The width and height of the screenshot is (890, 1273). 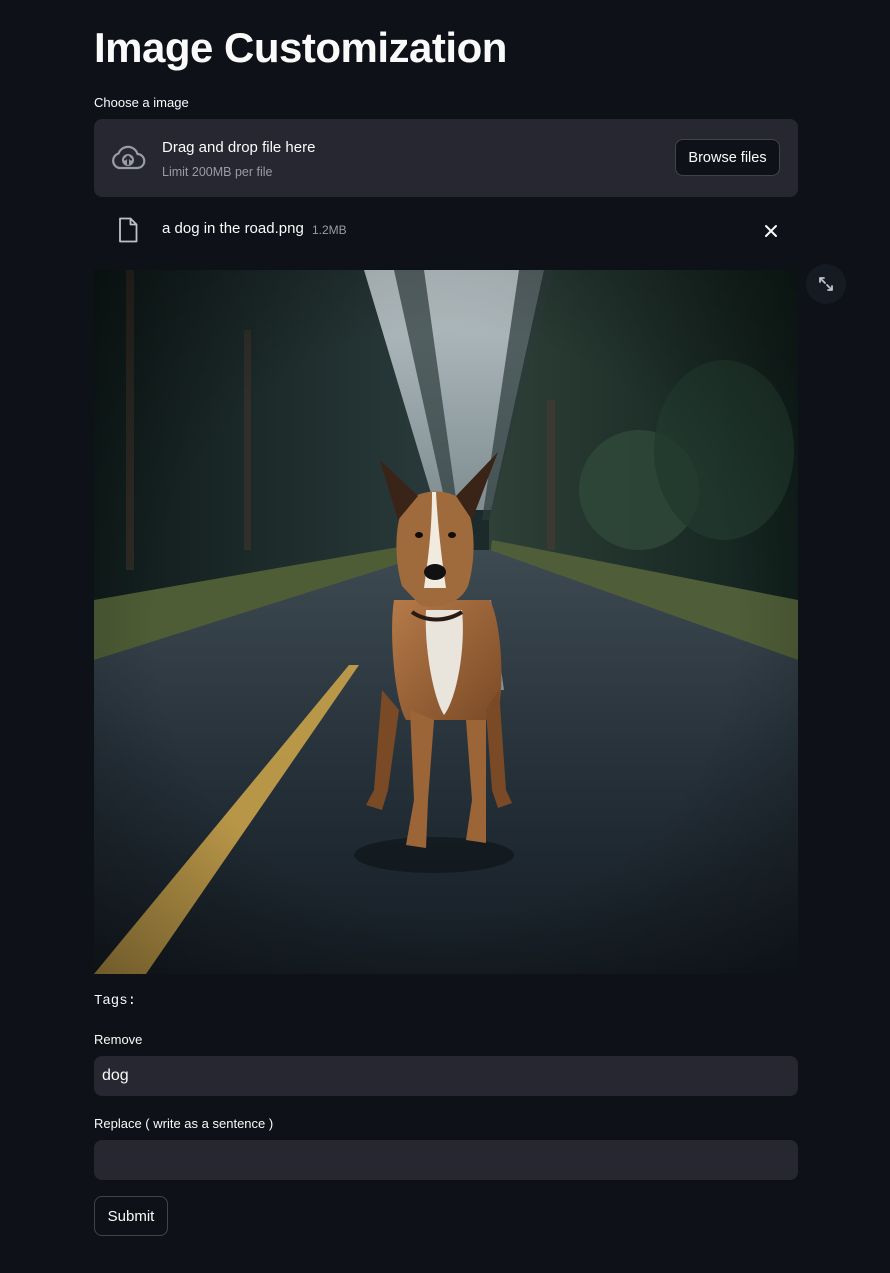 I want to click on tags-text: Tags:, so click(x=115, y=1001).